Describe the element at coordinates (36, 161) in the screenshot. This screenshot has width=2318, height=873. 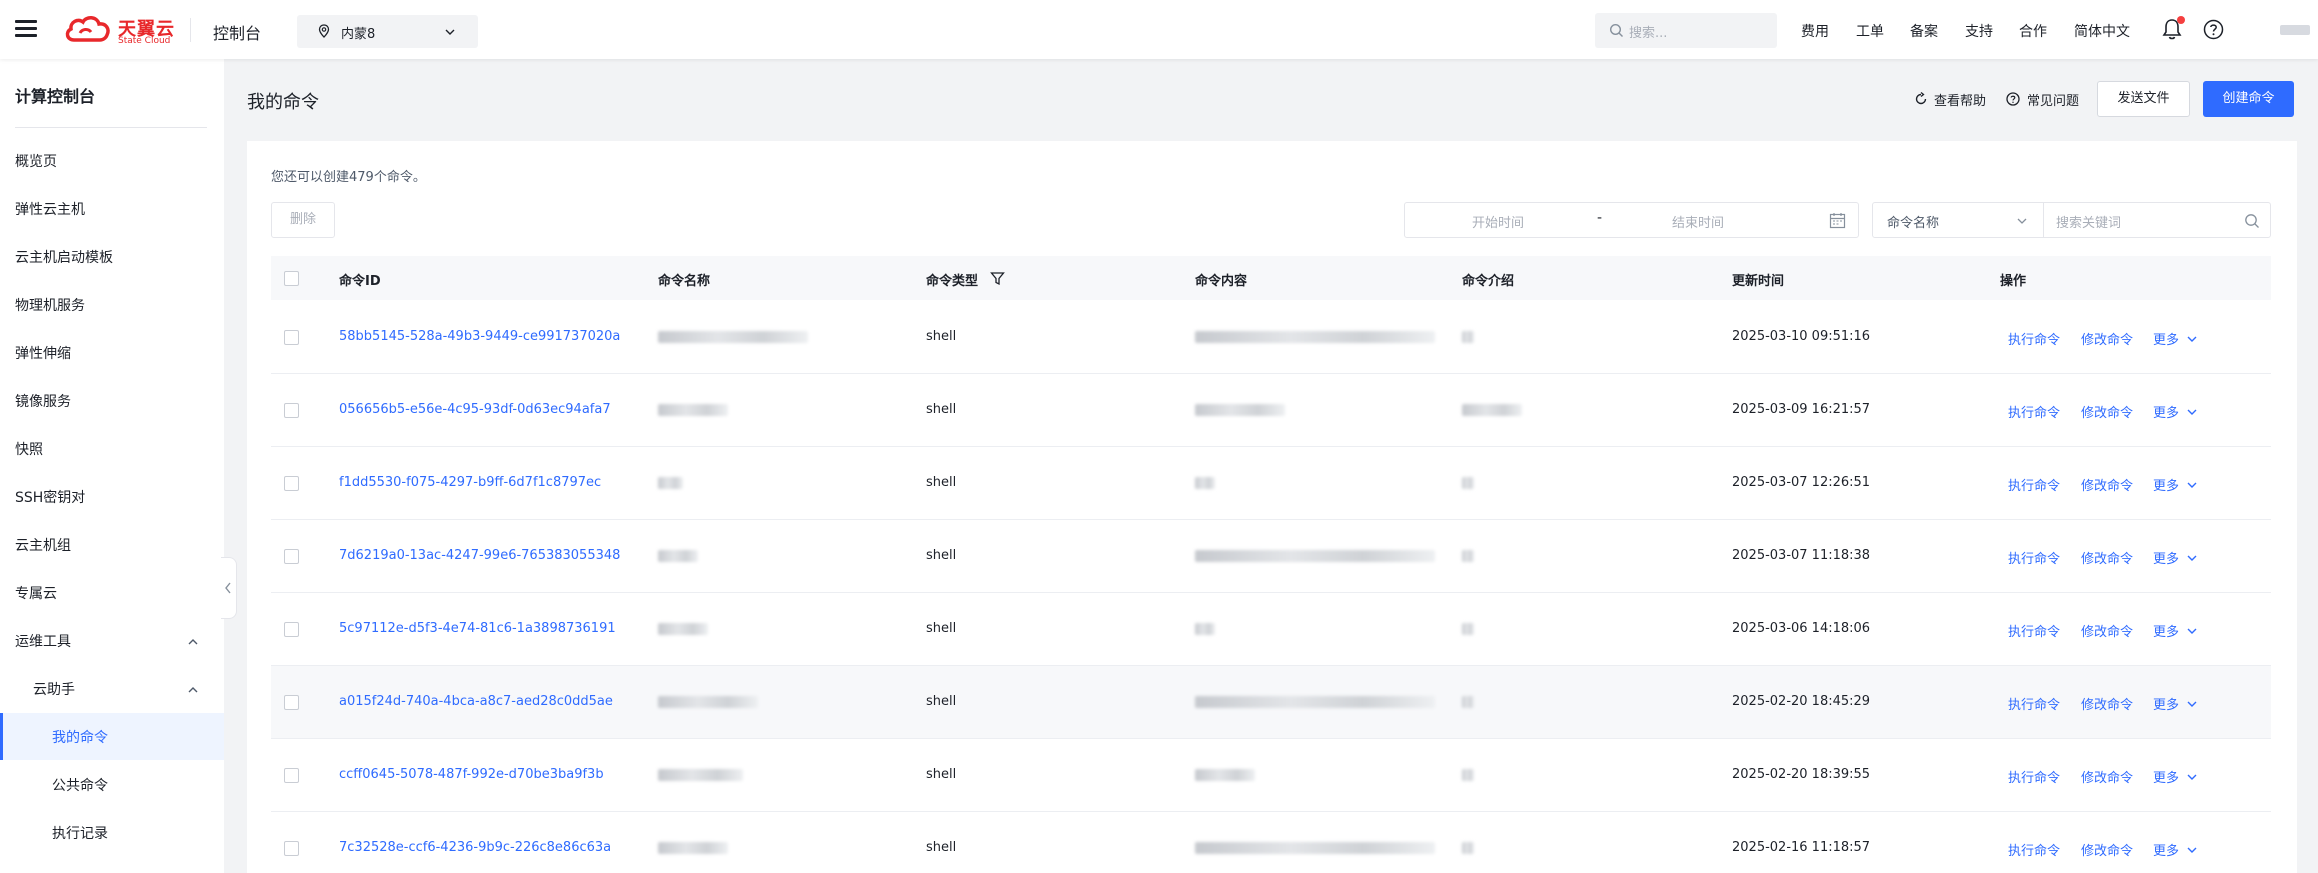
I see `sidebar-item-overview: 概览页` at that location.